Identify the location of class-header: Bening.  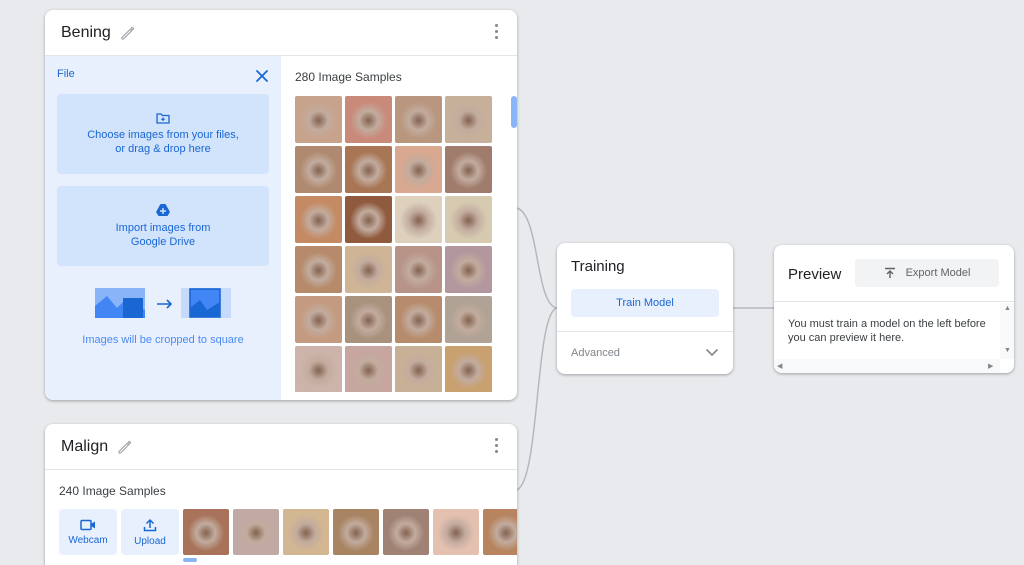
(281, 33).